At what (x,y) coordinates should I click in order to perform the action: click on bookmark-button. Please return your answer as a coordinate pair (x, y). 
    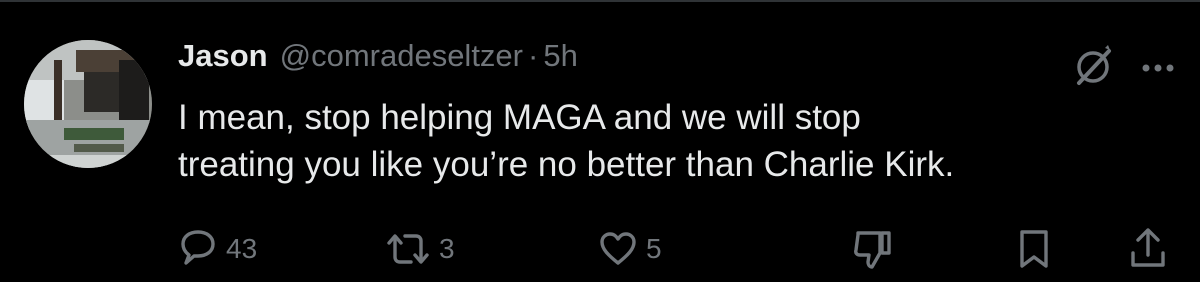
    Looking at the image, I should click on (1034, 249).